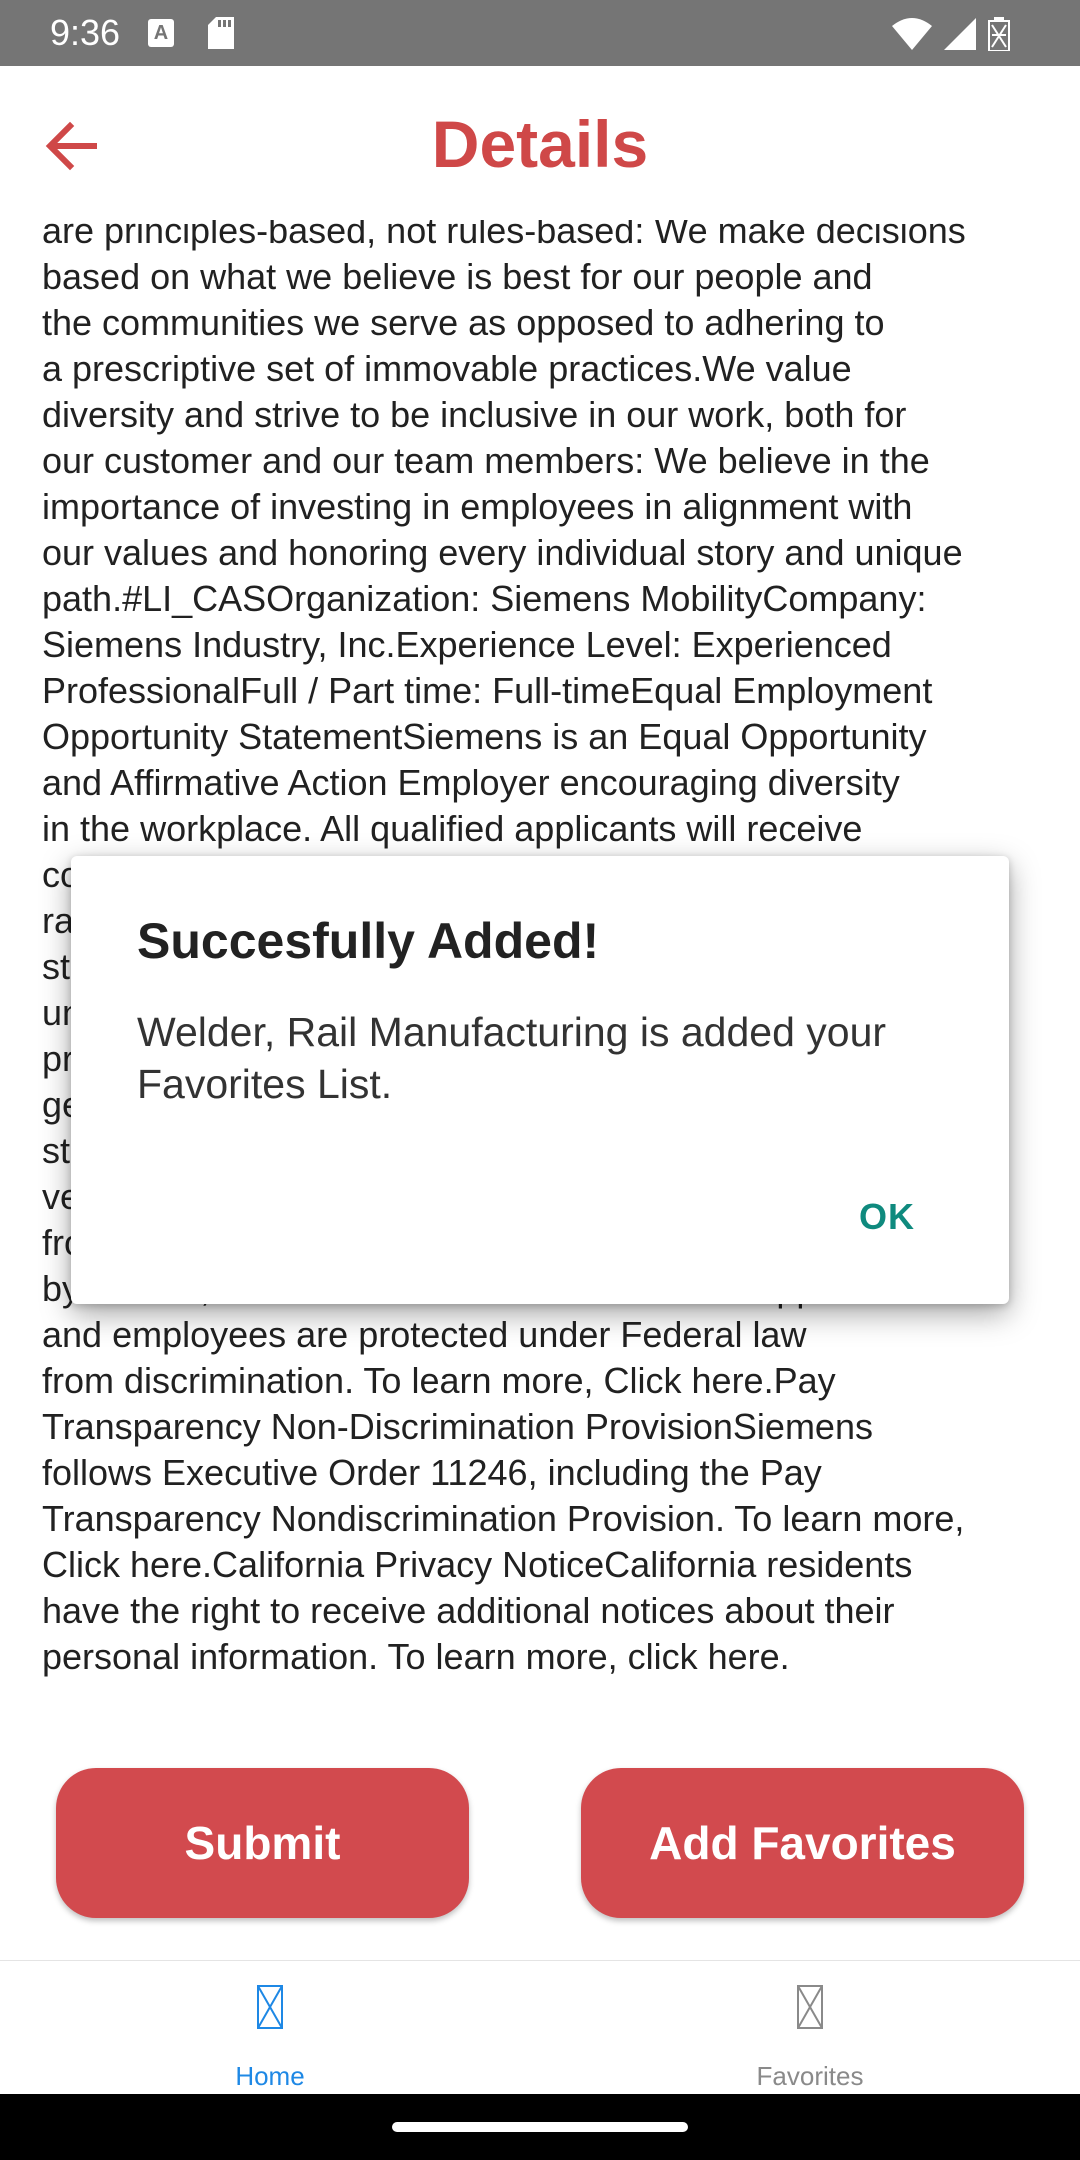 The height and width of the screenshot is (2160, 1080). Describe the element at coordinates (887, 1217) in the screenshot. I see `ok-button: OK` at that location.